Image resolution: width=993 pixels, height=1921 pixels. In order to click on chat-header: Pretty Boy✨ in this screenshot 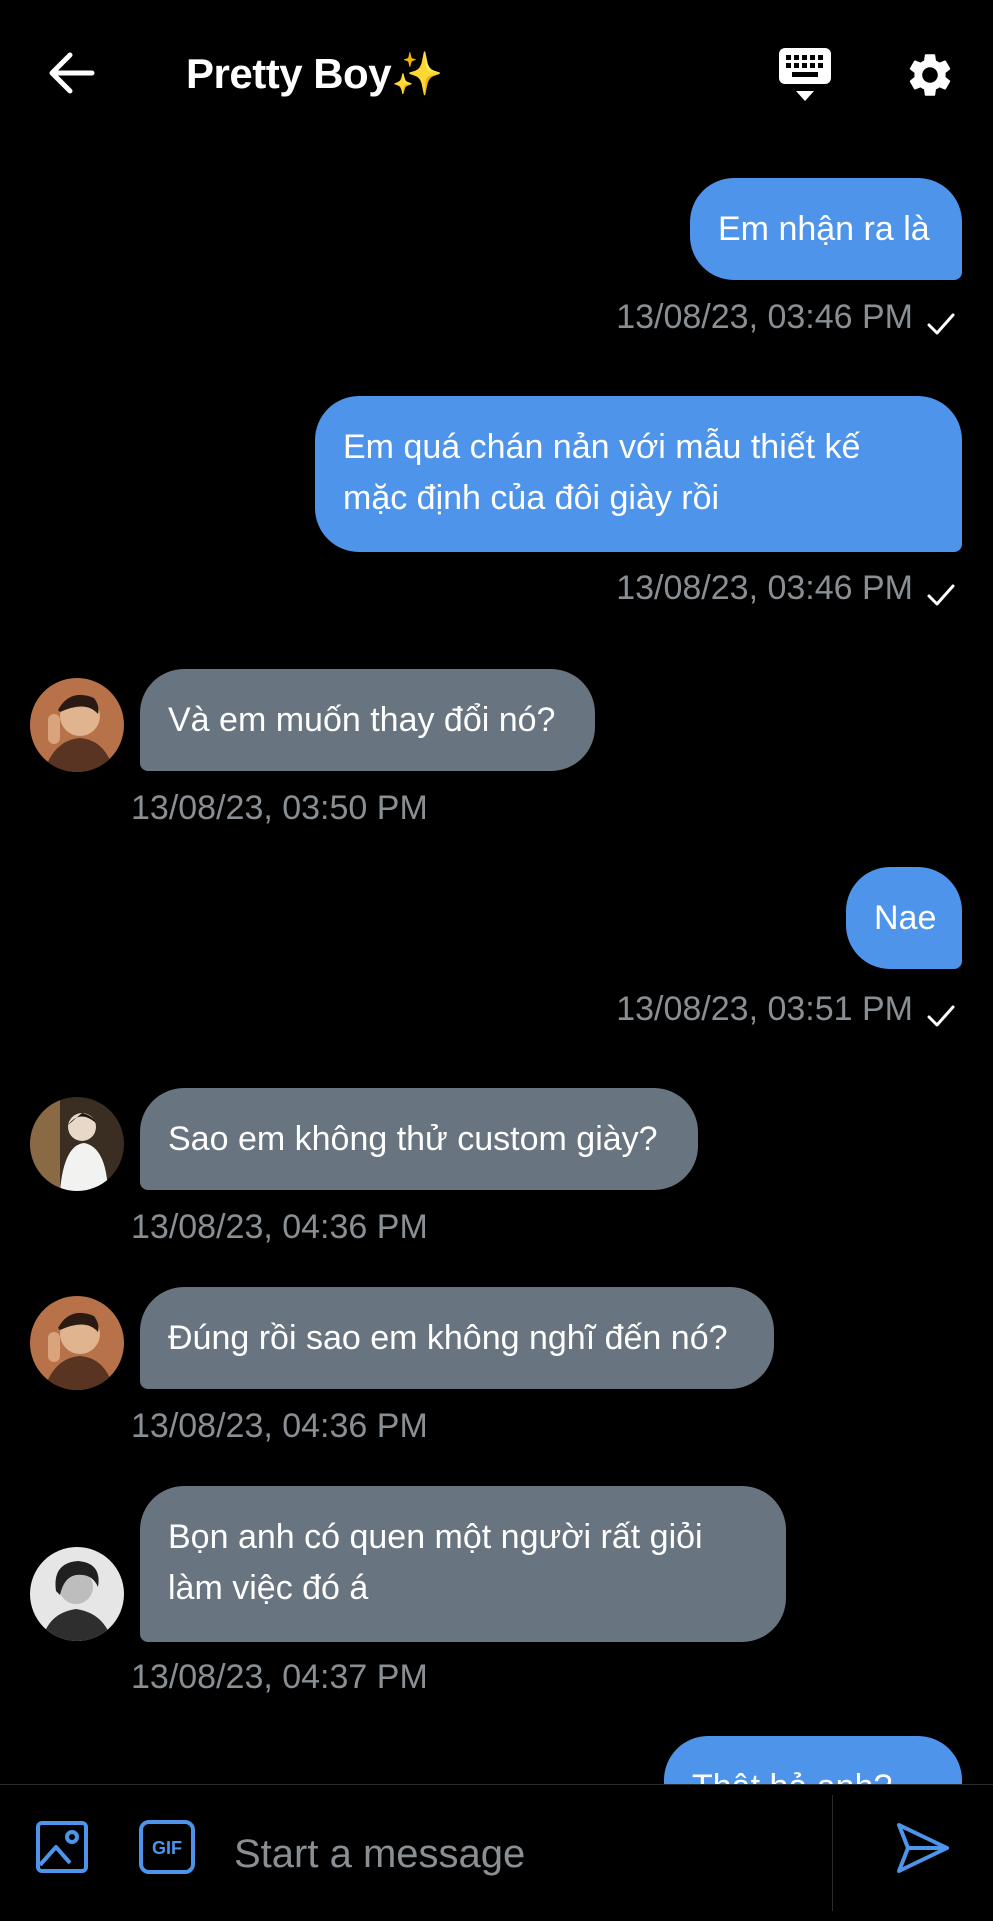, I will do `click(496, 75)`.